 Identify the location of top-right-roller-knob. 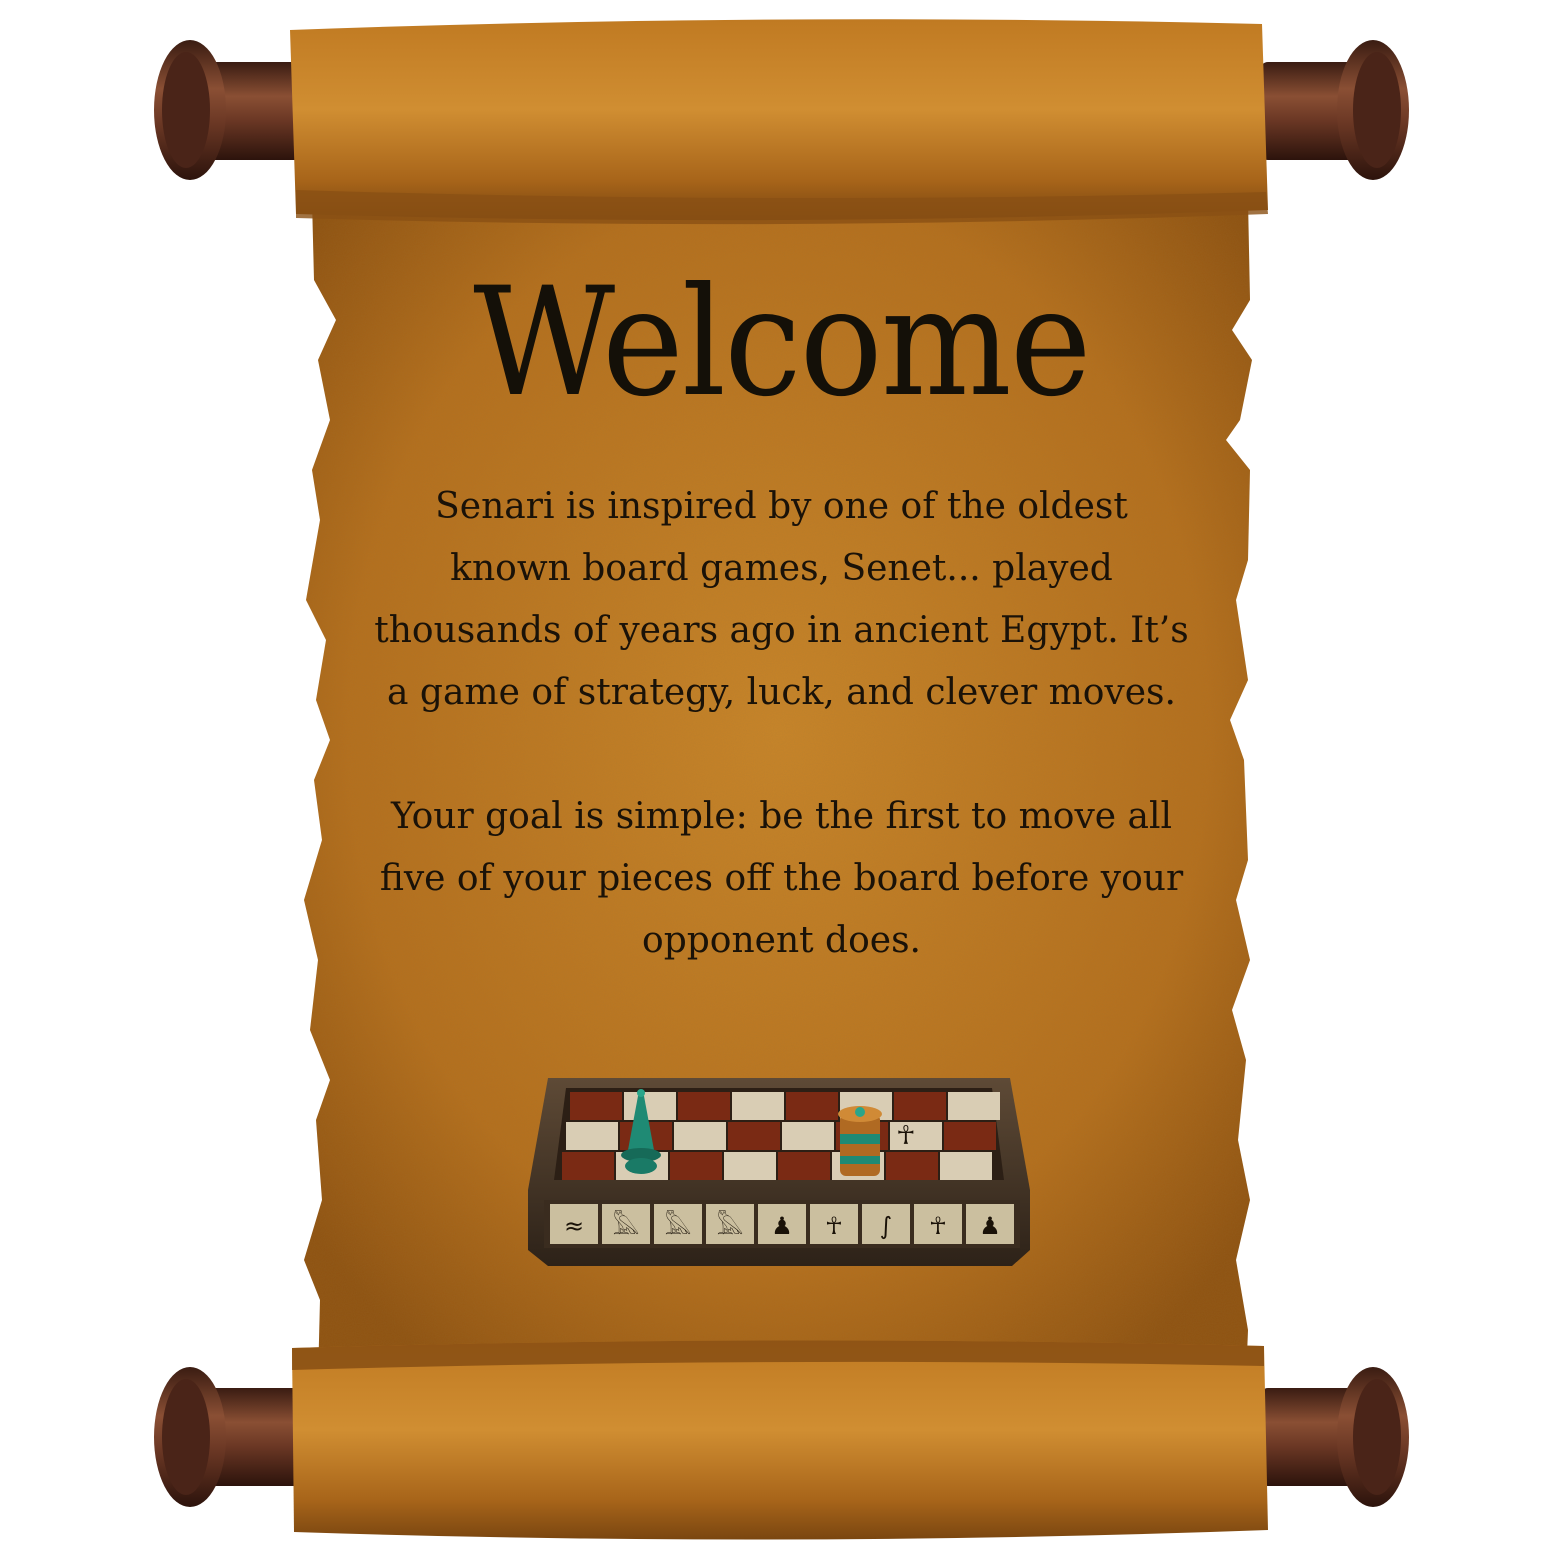
(1334, 110).